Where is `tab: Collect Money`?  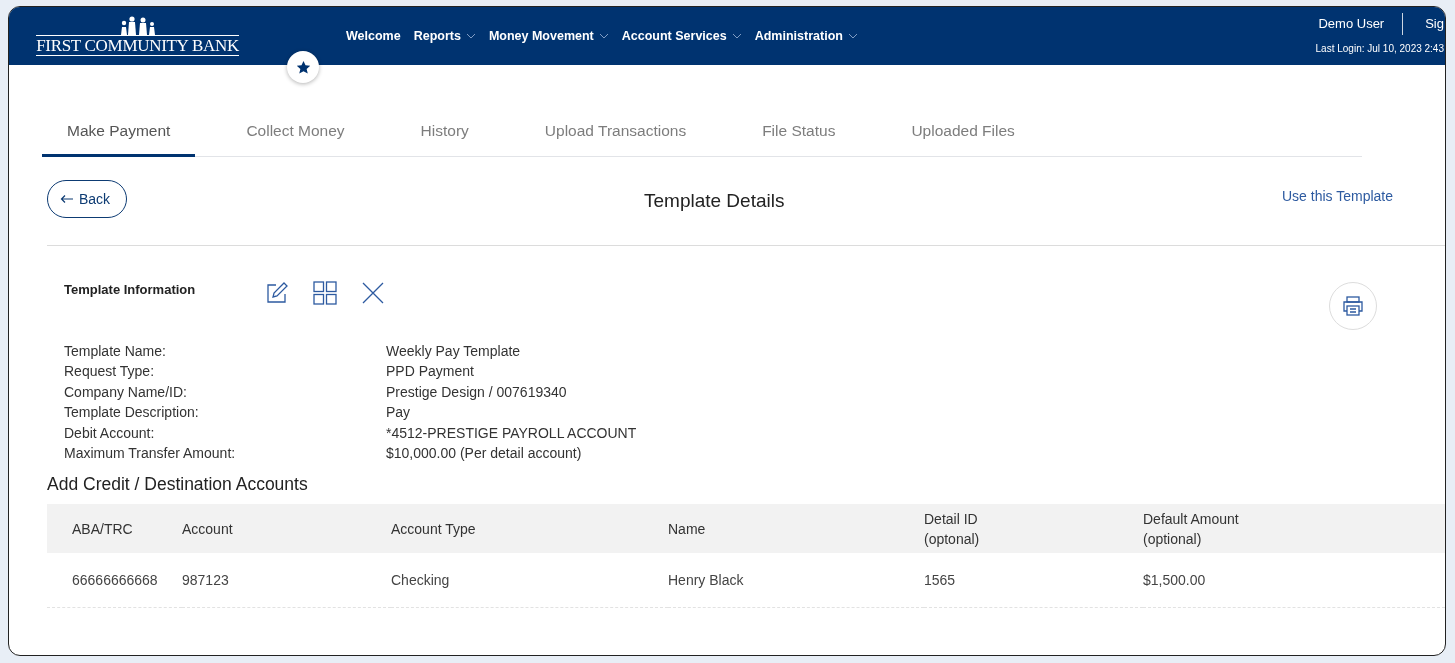
tab: Collect Money is located at coordinates (295, 133).